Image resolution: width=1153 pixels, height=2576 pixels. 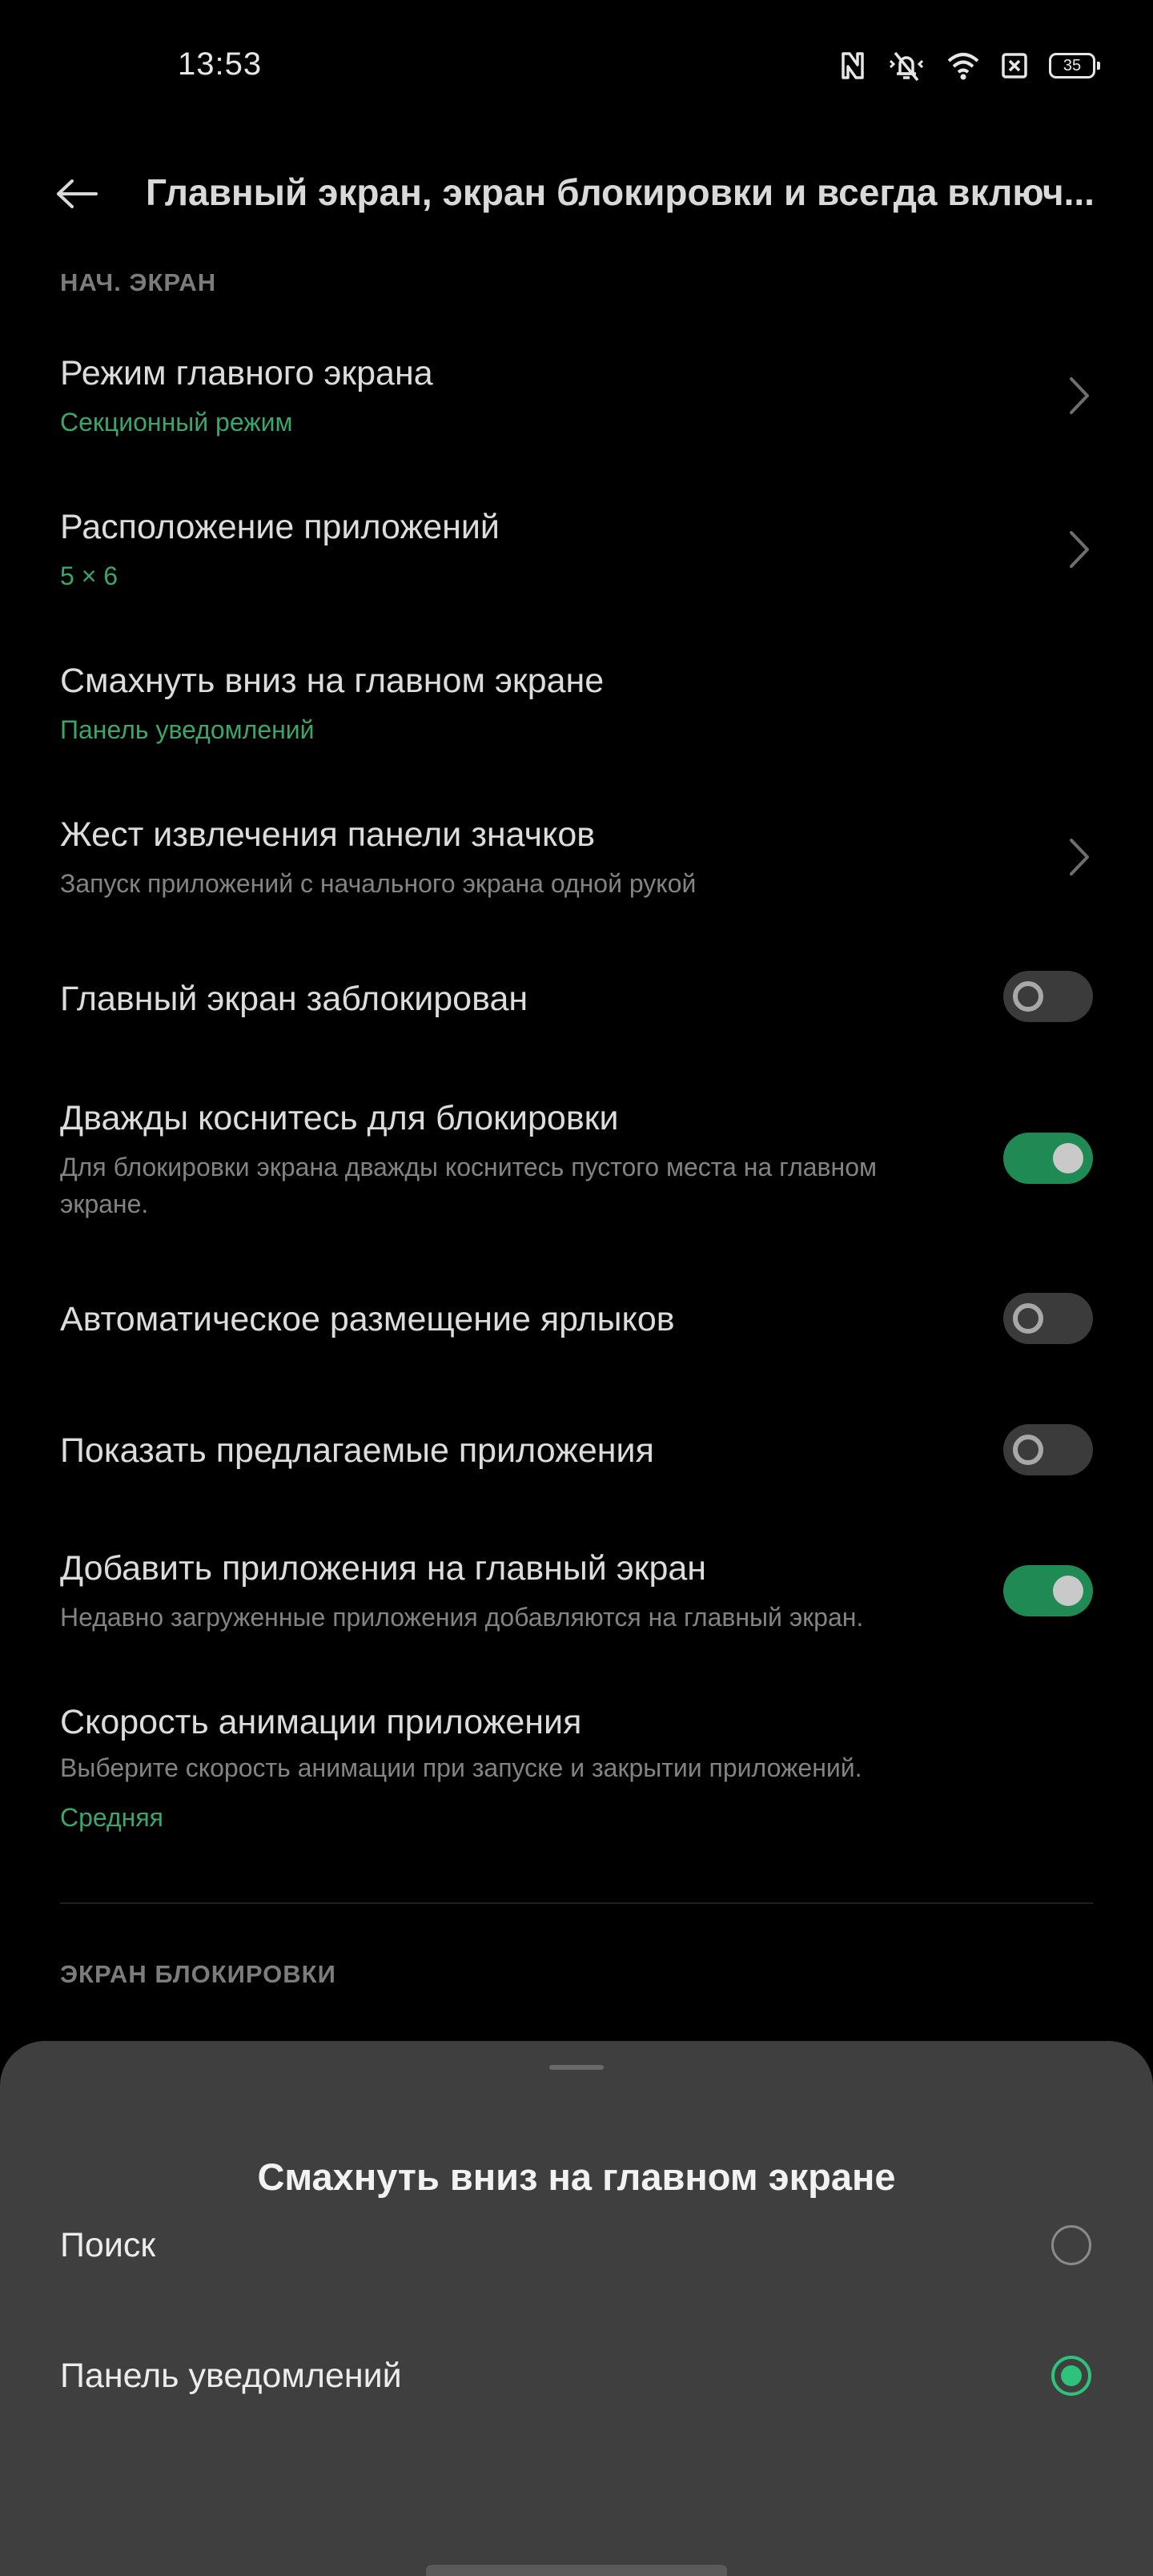 What do you see at coordinates (1071, 2376) in the screenshot?
I see `radio-button-selected` at bounding box center [1071, 2376].